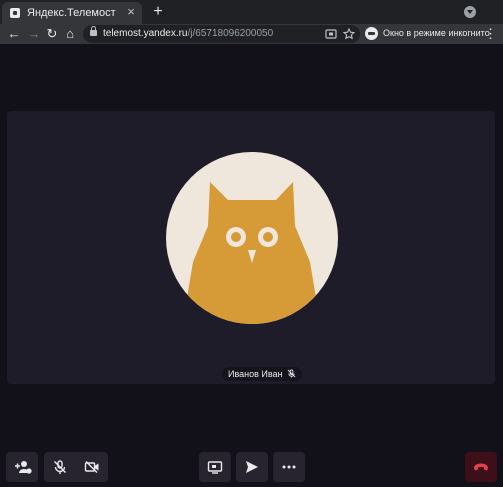  I want to click on screen-share-icon, so click(215, 467).